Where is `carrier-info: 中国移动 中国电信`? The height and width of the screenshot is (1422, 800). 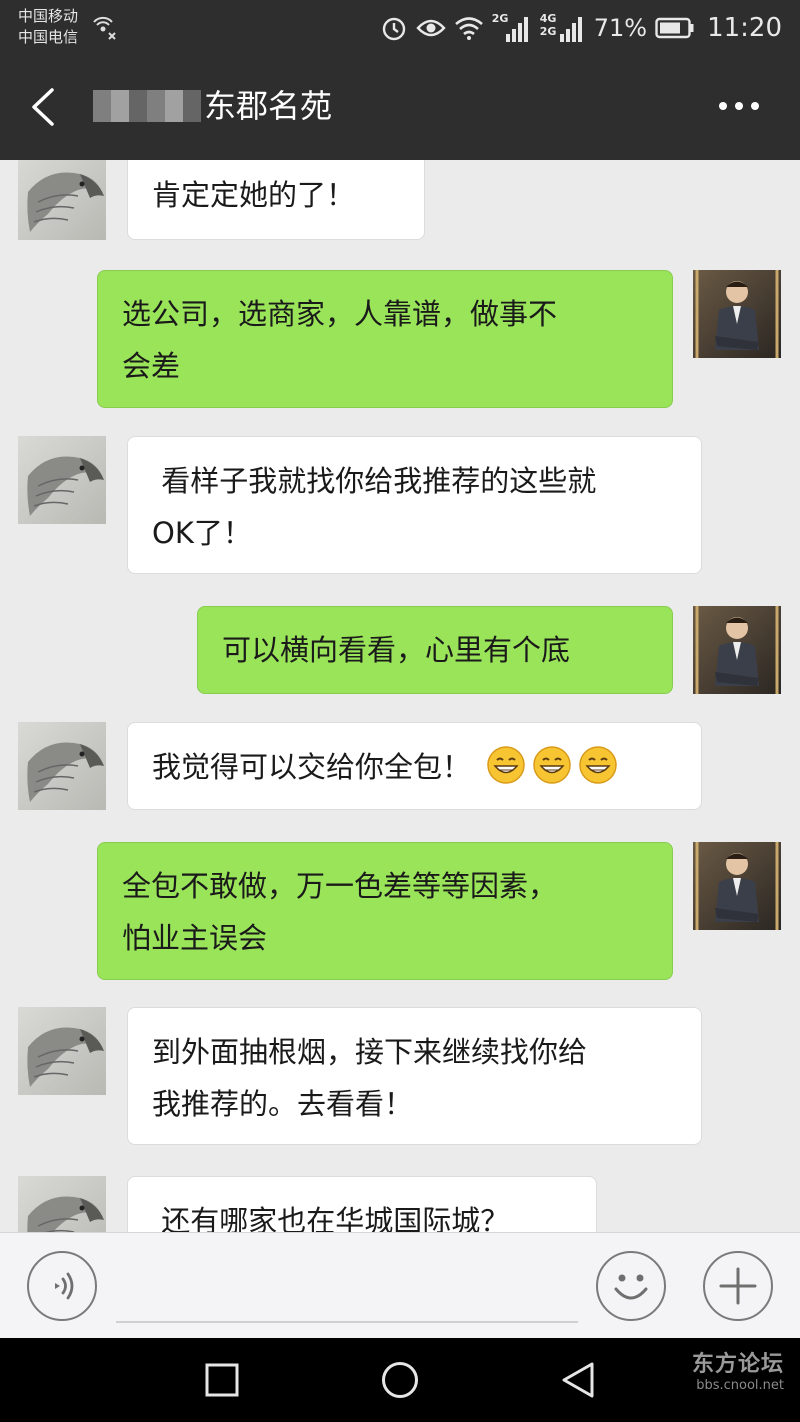 carrier-info: 中国移动 中国电信 is located at coordinates (48, 27).